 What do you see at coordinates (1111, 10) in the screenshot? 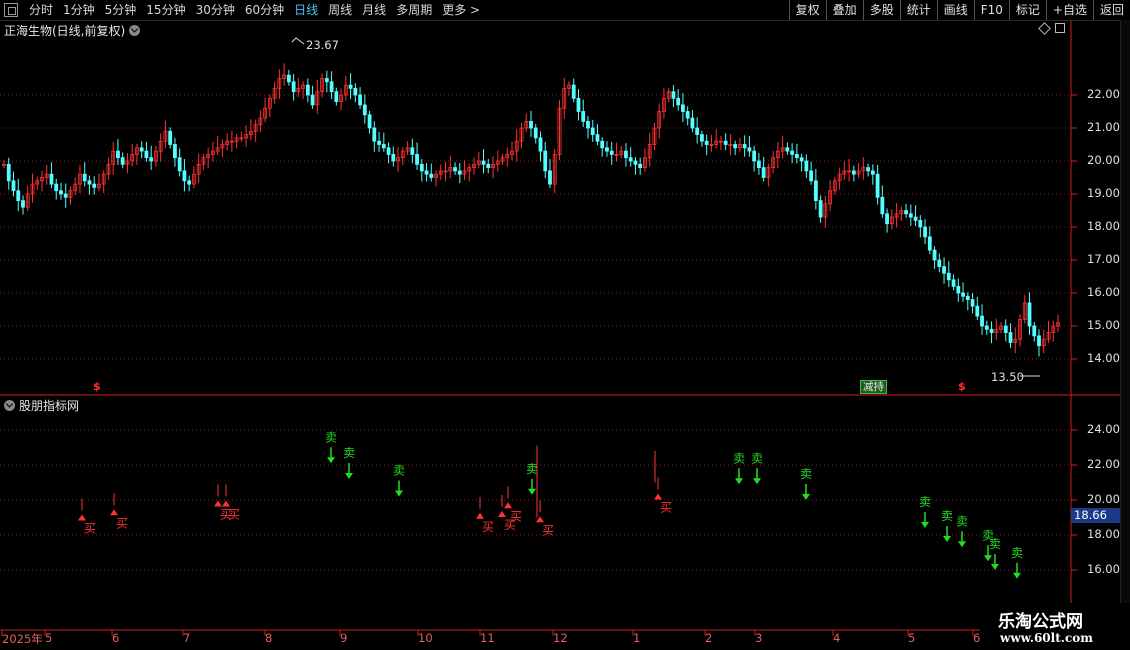
I see `toolbar-button: 返回` at bounding box center [1111, 10].